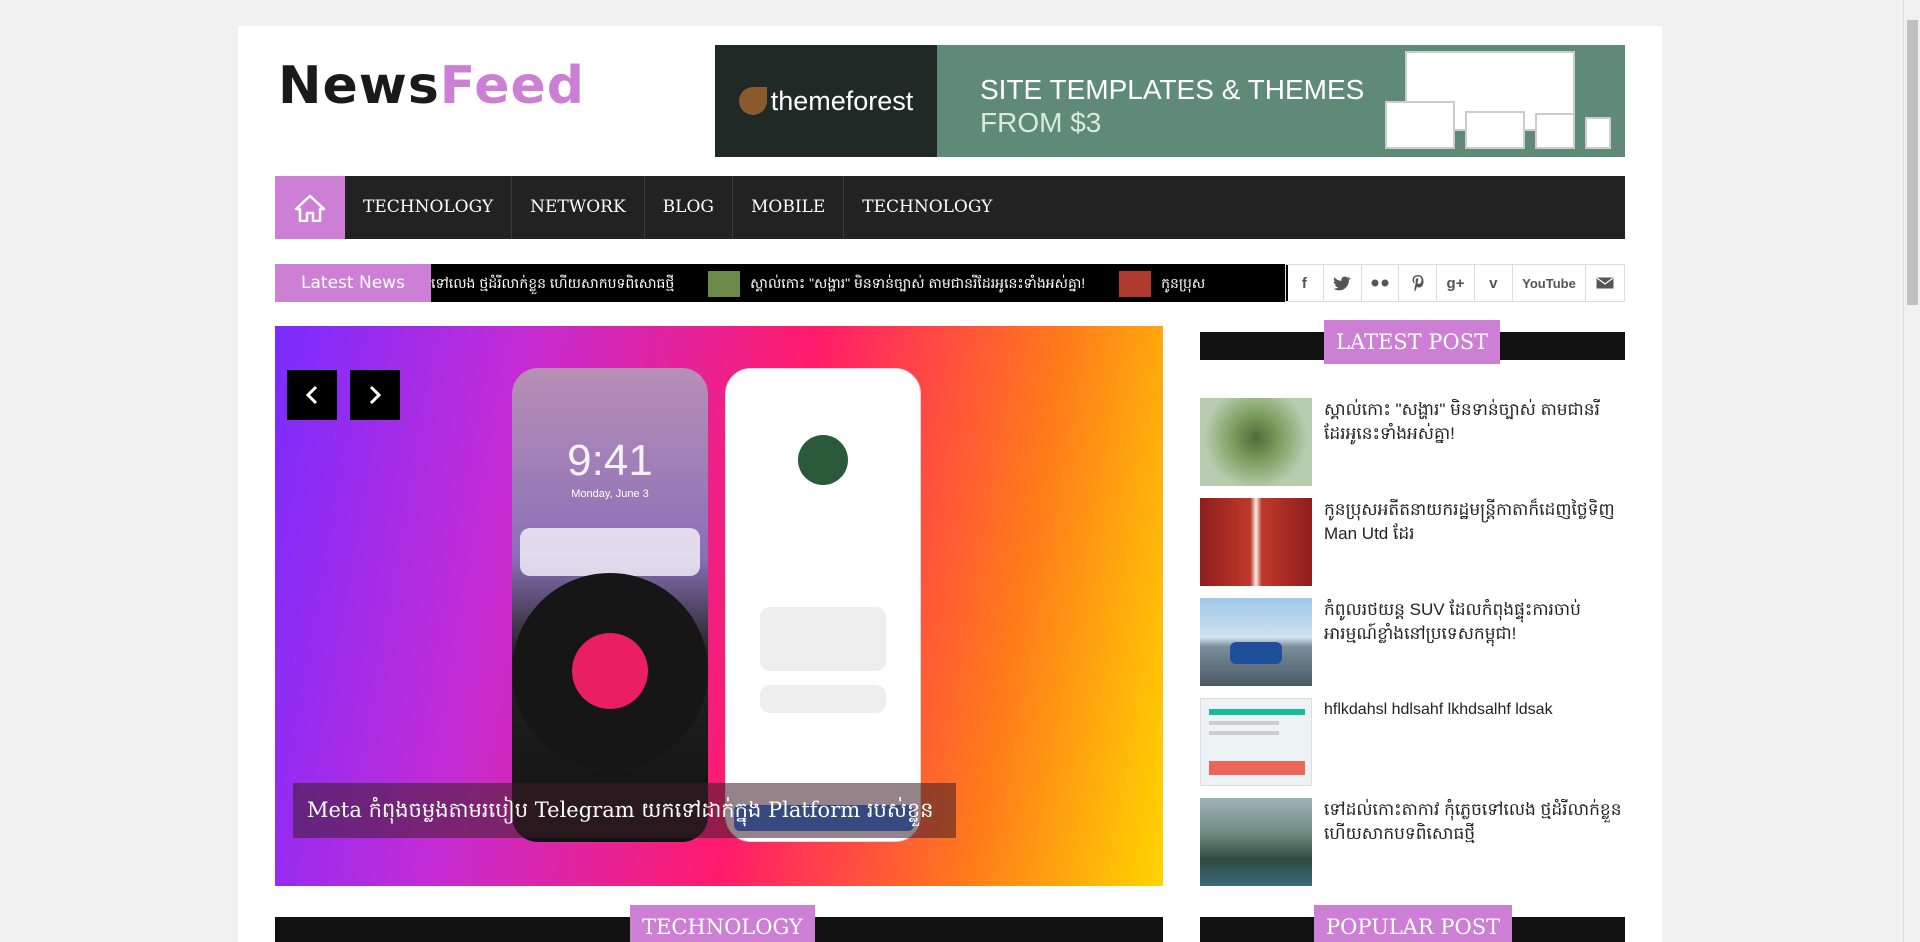  Describe the element at coordinates (1911, 471) in the screenshot. I see `page-scrollbar` at that location.